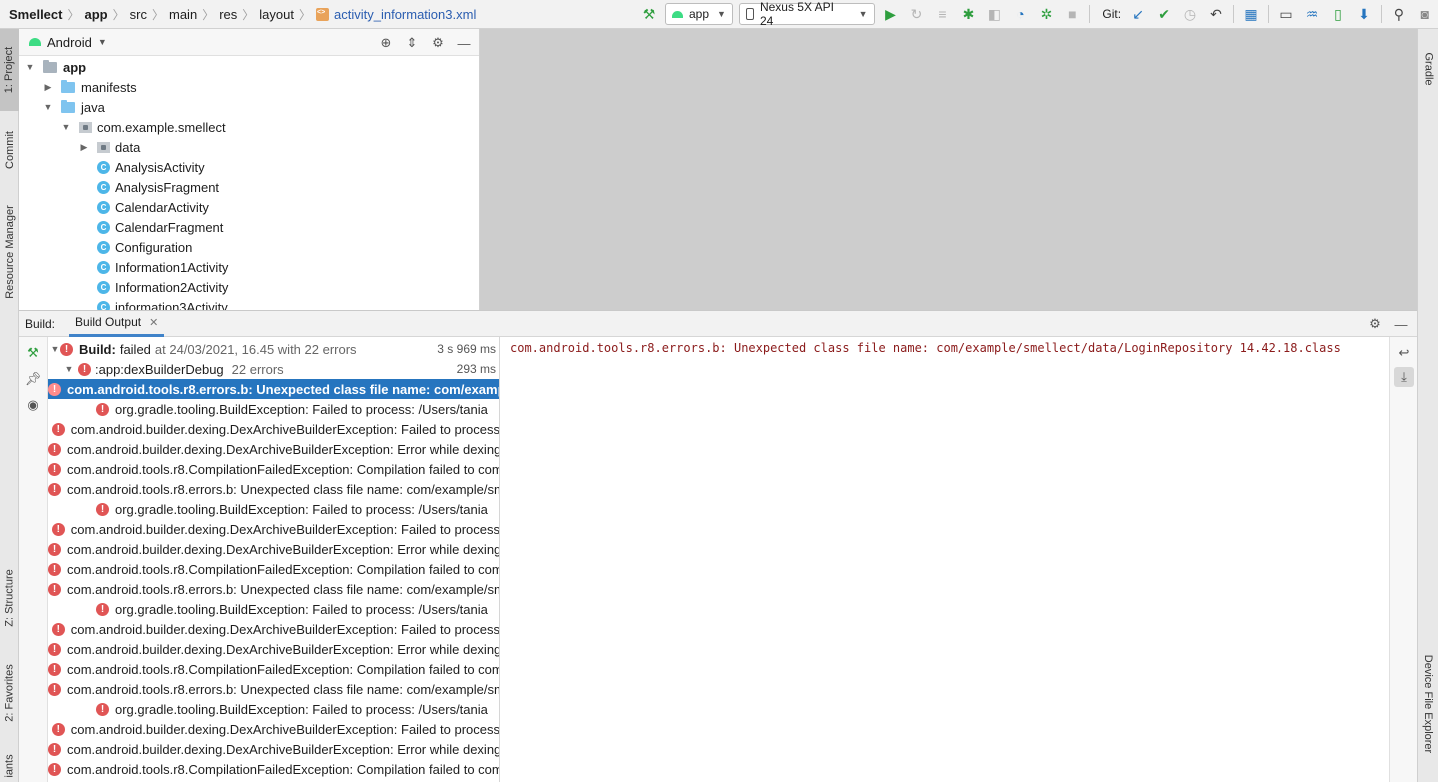 The width and height of the screenshot is (1438, 782). Describe the element at coordinates (412, 43) in the screenshot. I see `collapse-all-button: ⇕` at that location.